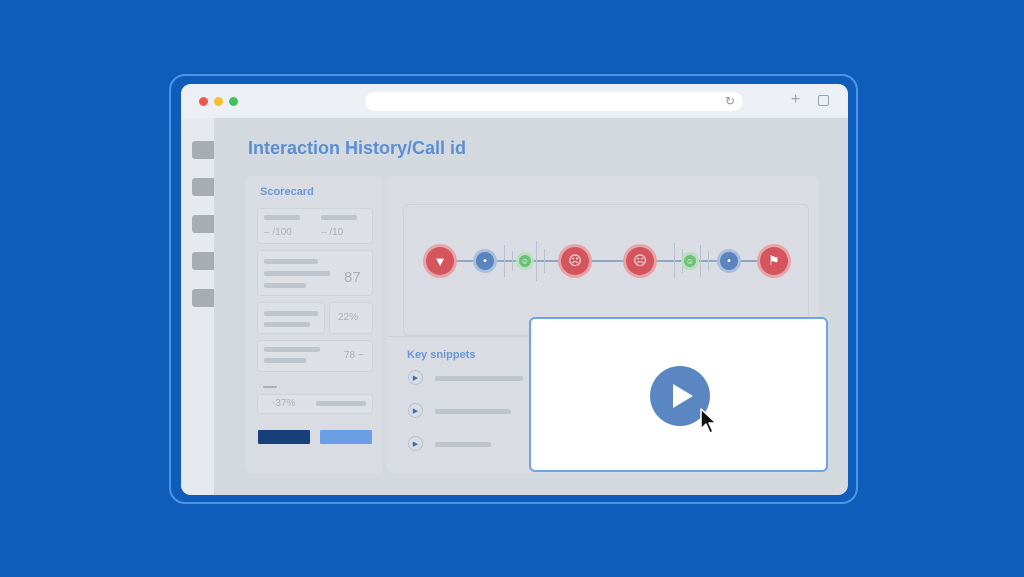 The width and height of the screenshot is (1024, 577). I want to click on sidebar, so click(197, 306).